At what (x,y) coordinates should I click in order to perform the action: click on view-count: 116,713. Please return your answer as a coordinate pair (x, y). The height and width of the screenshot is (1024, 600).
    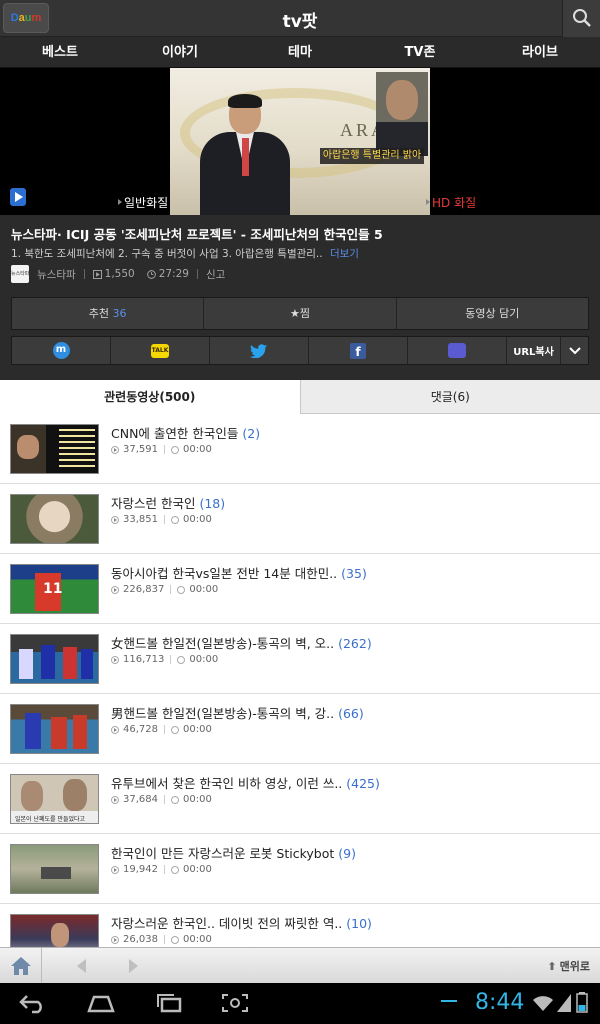
    Looking at the image, I should click on (144, 659).